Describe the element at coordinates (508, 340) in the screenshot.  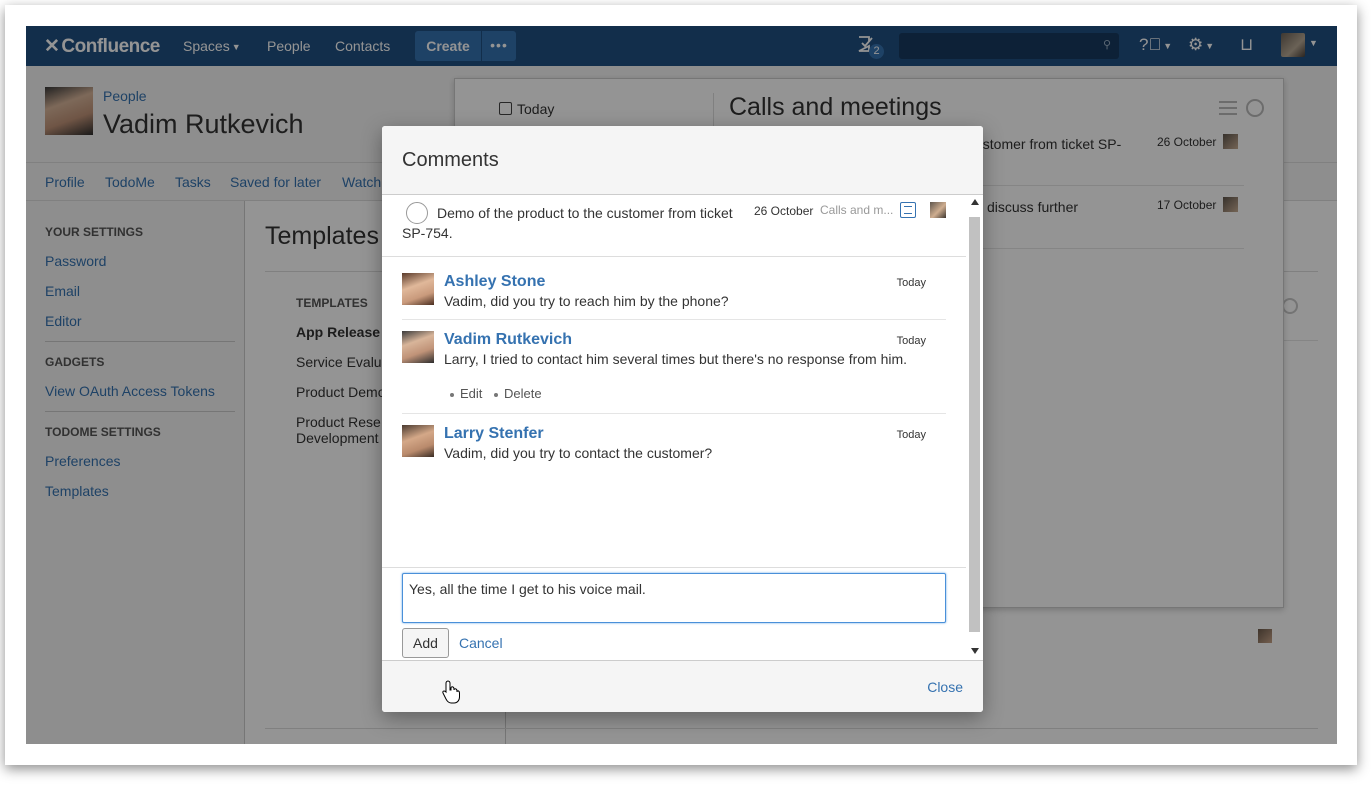
I see `comment-author: Vadim Rutkevich` at that location.